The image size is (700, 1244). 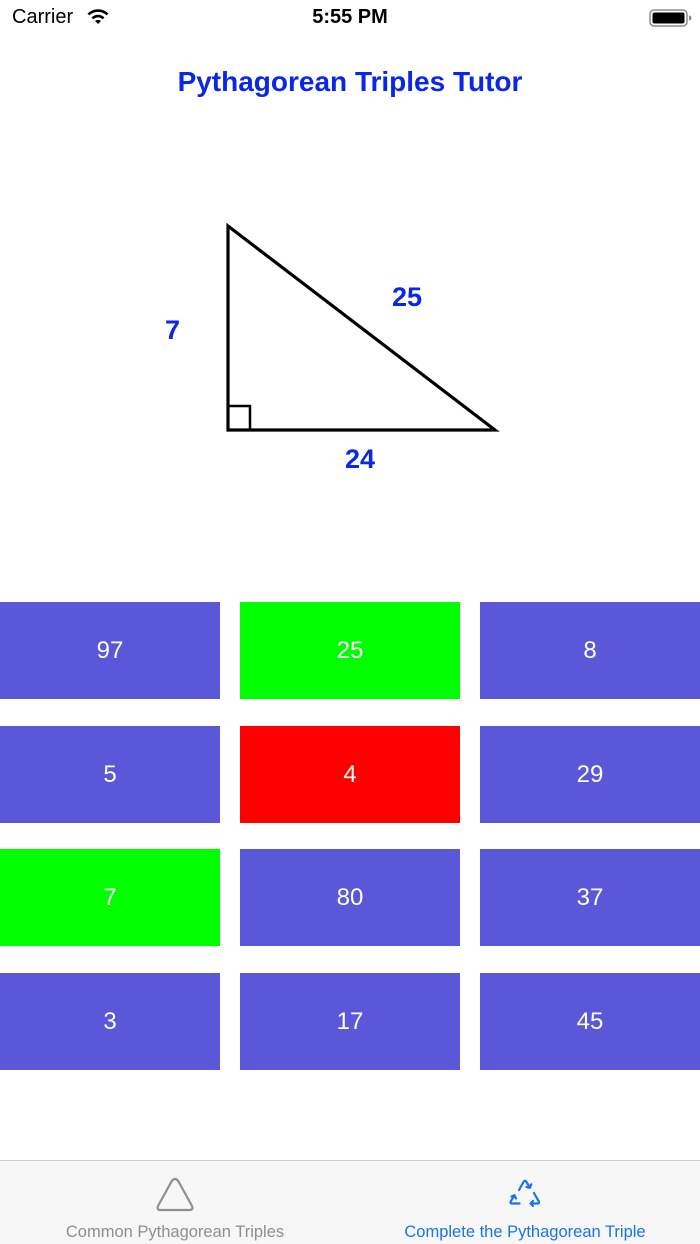 What do you see at coordinates (590, 1021) in the screenshot?
I see `answer-tile: 45` at bounding box center [590, 1021].